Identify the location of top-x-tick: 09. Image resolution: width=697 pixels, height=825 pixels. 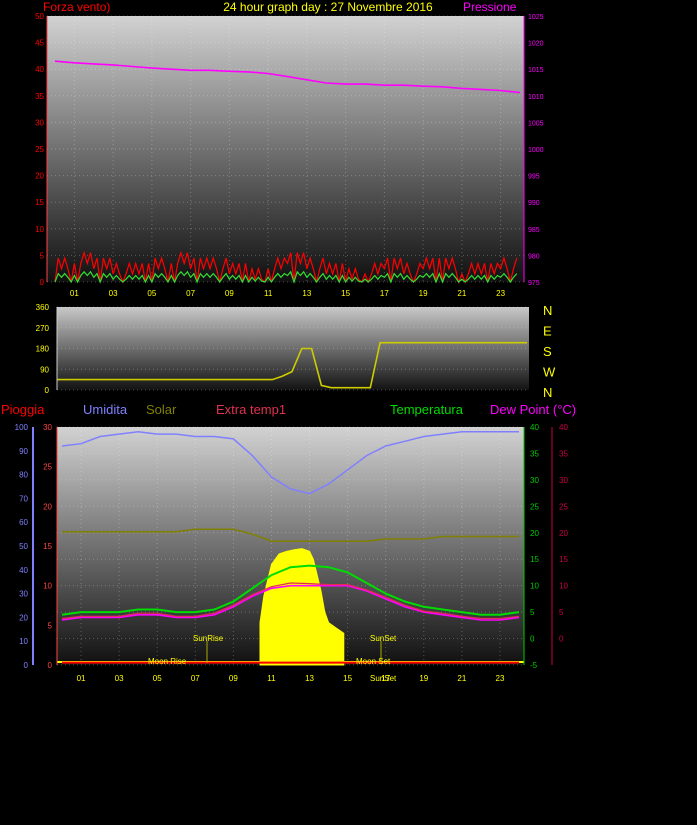
(229, 293).